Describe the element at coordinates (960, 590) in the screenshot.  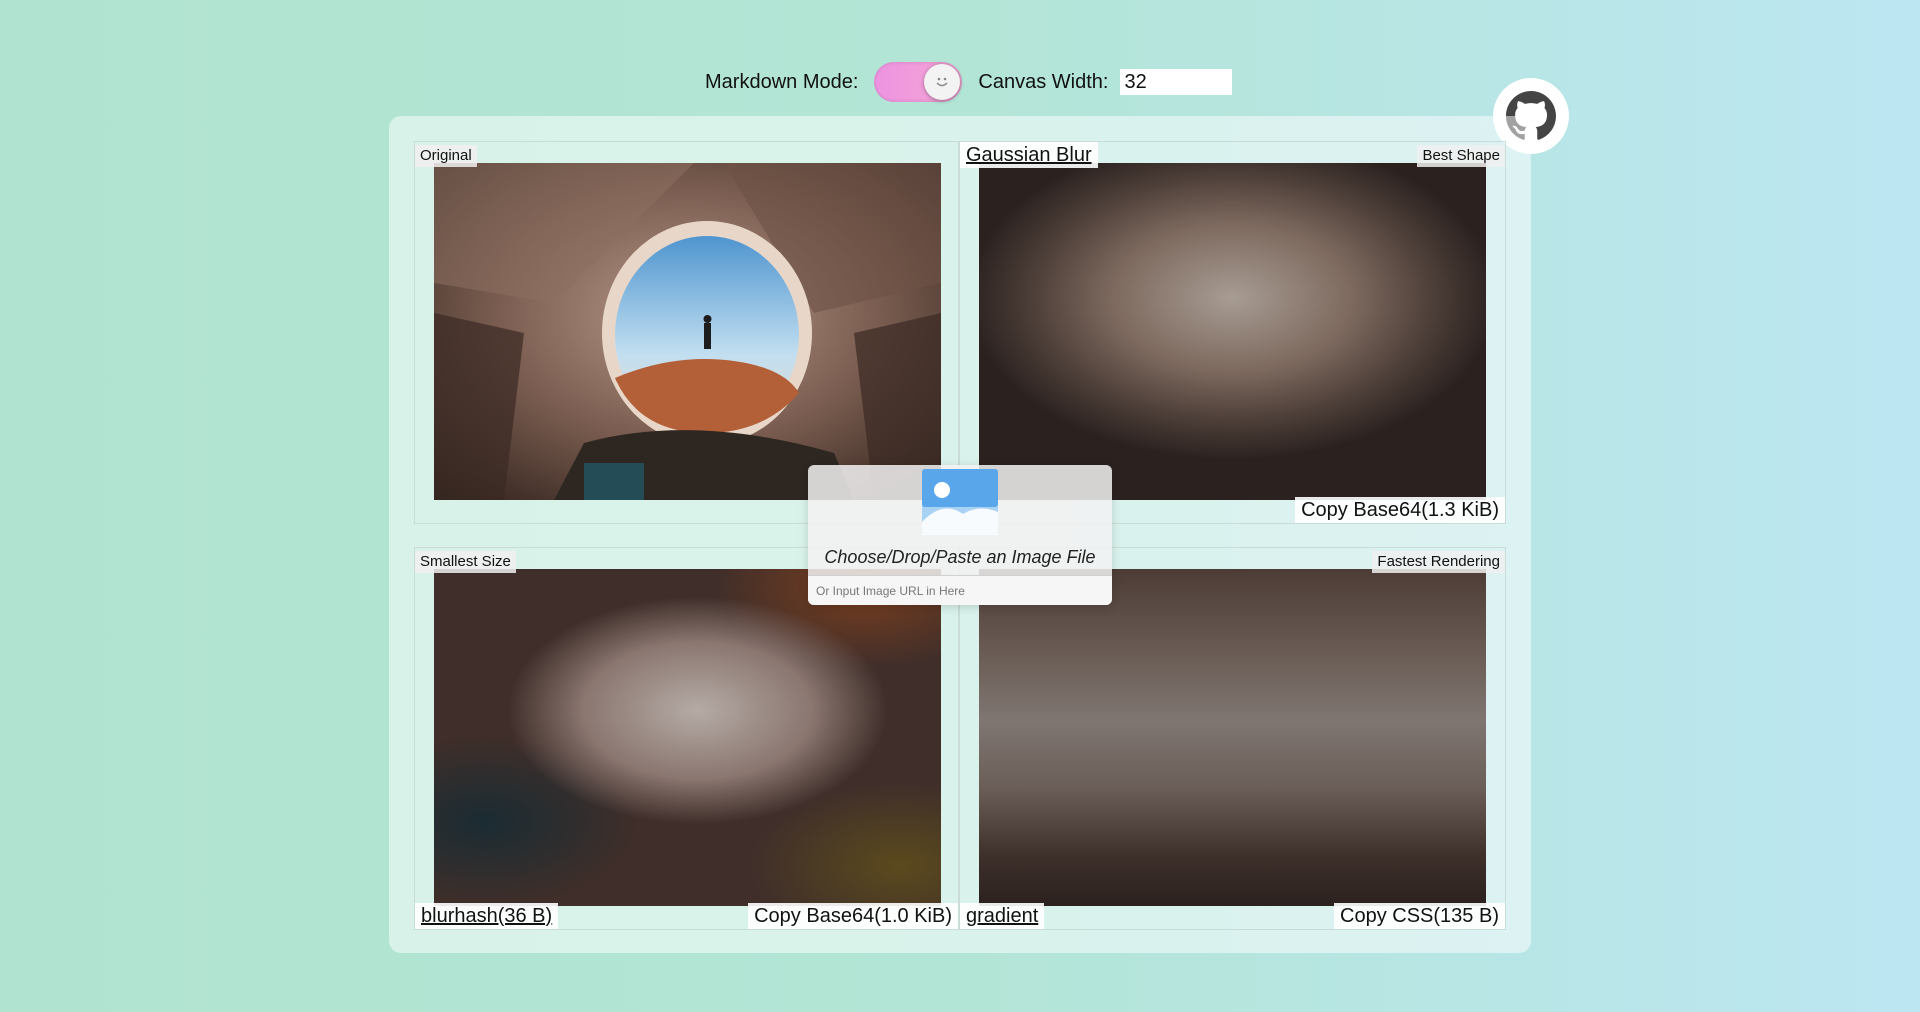
I see `image-url-input` at that location.